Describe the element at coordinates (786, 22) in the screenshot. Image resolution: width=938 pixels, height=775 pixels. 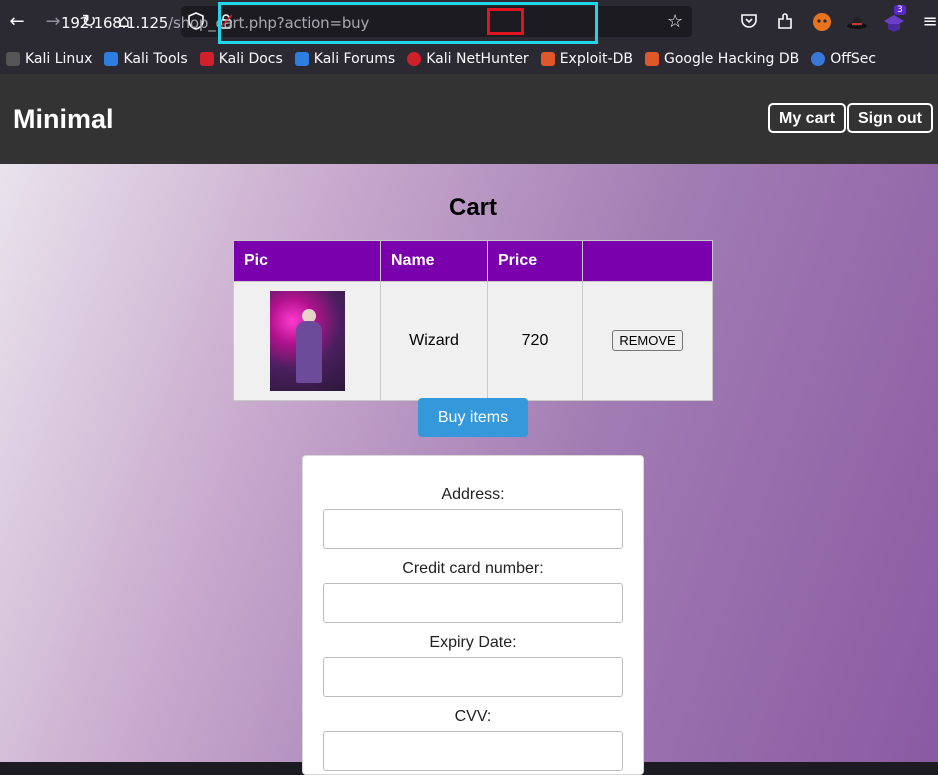
I see `extensions-icon` at that location.